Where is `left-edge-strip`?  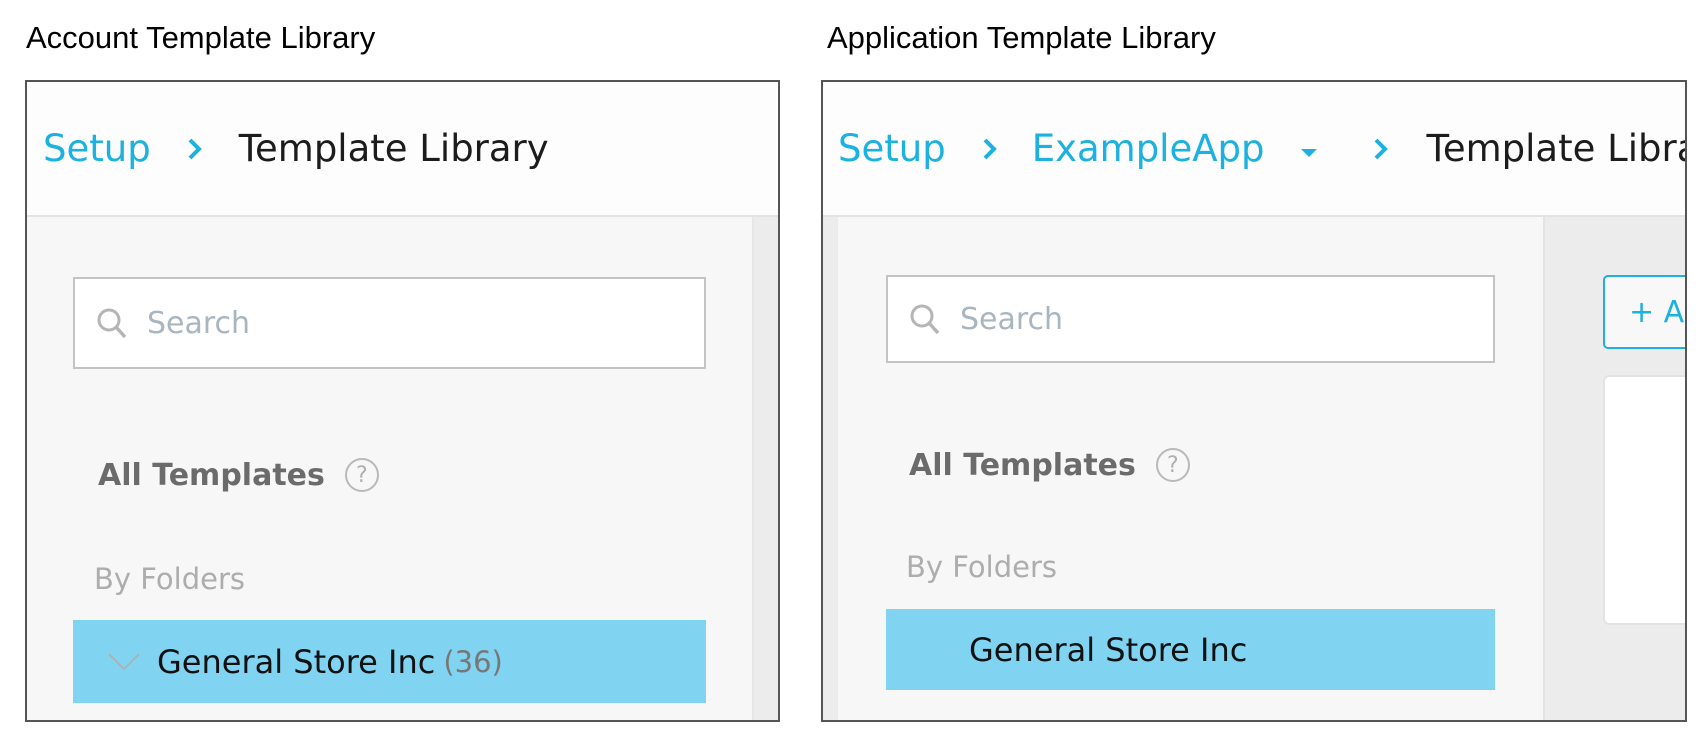
left-edge-strip is located at coordinates (830, 468).